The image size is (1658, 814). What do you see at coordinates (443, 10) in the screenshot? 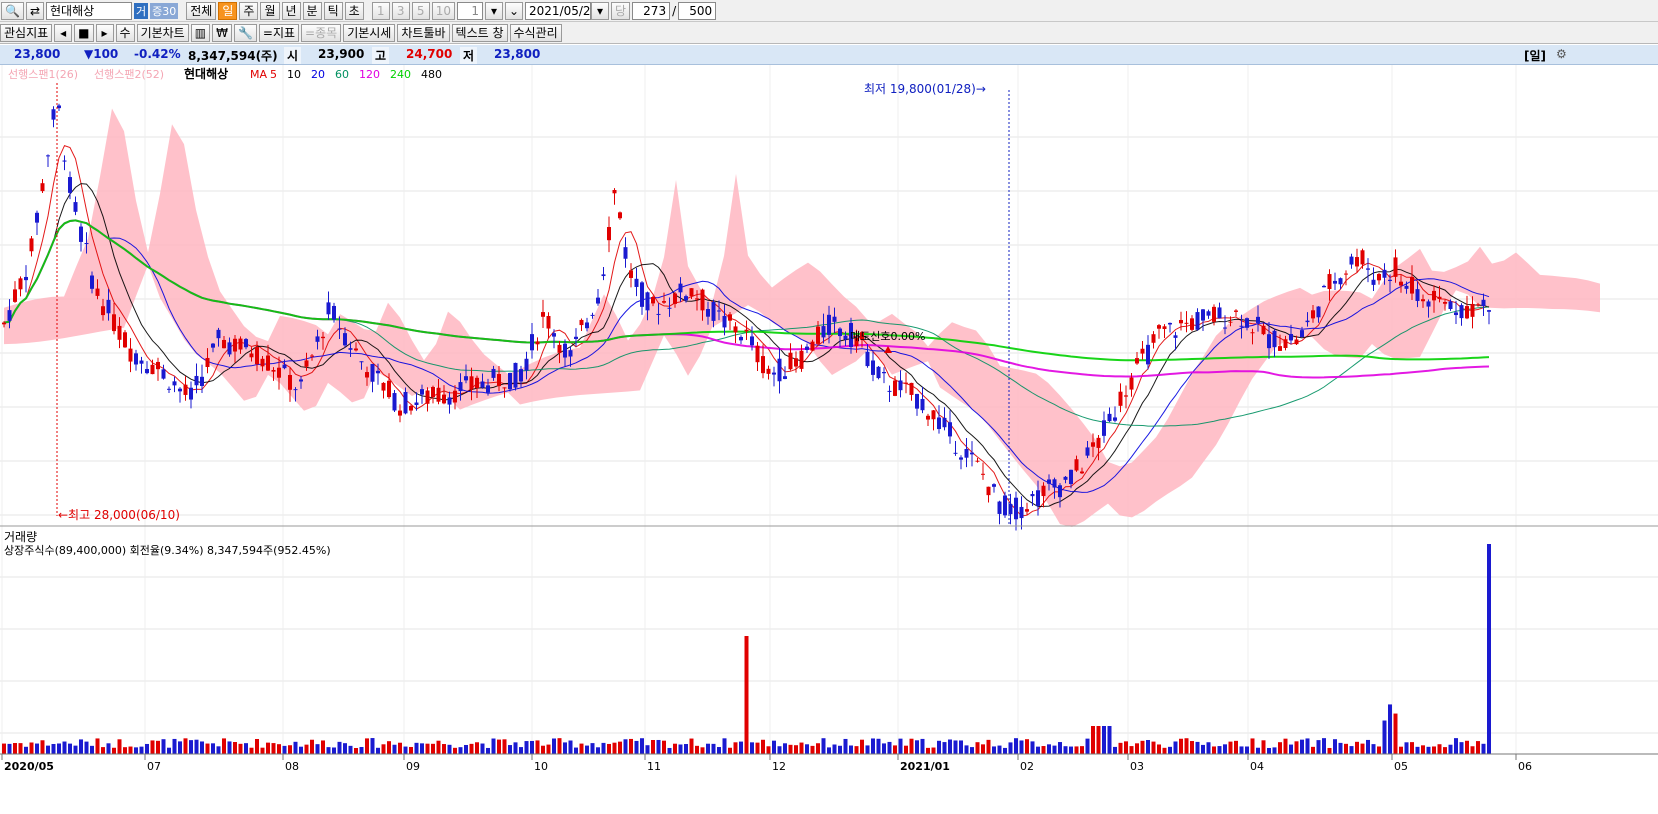
I see `minute-10-button: 10` at bounding box center [443, 10].